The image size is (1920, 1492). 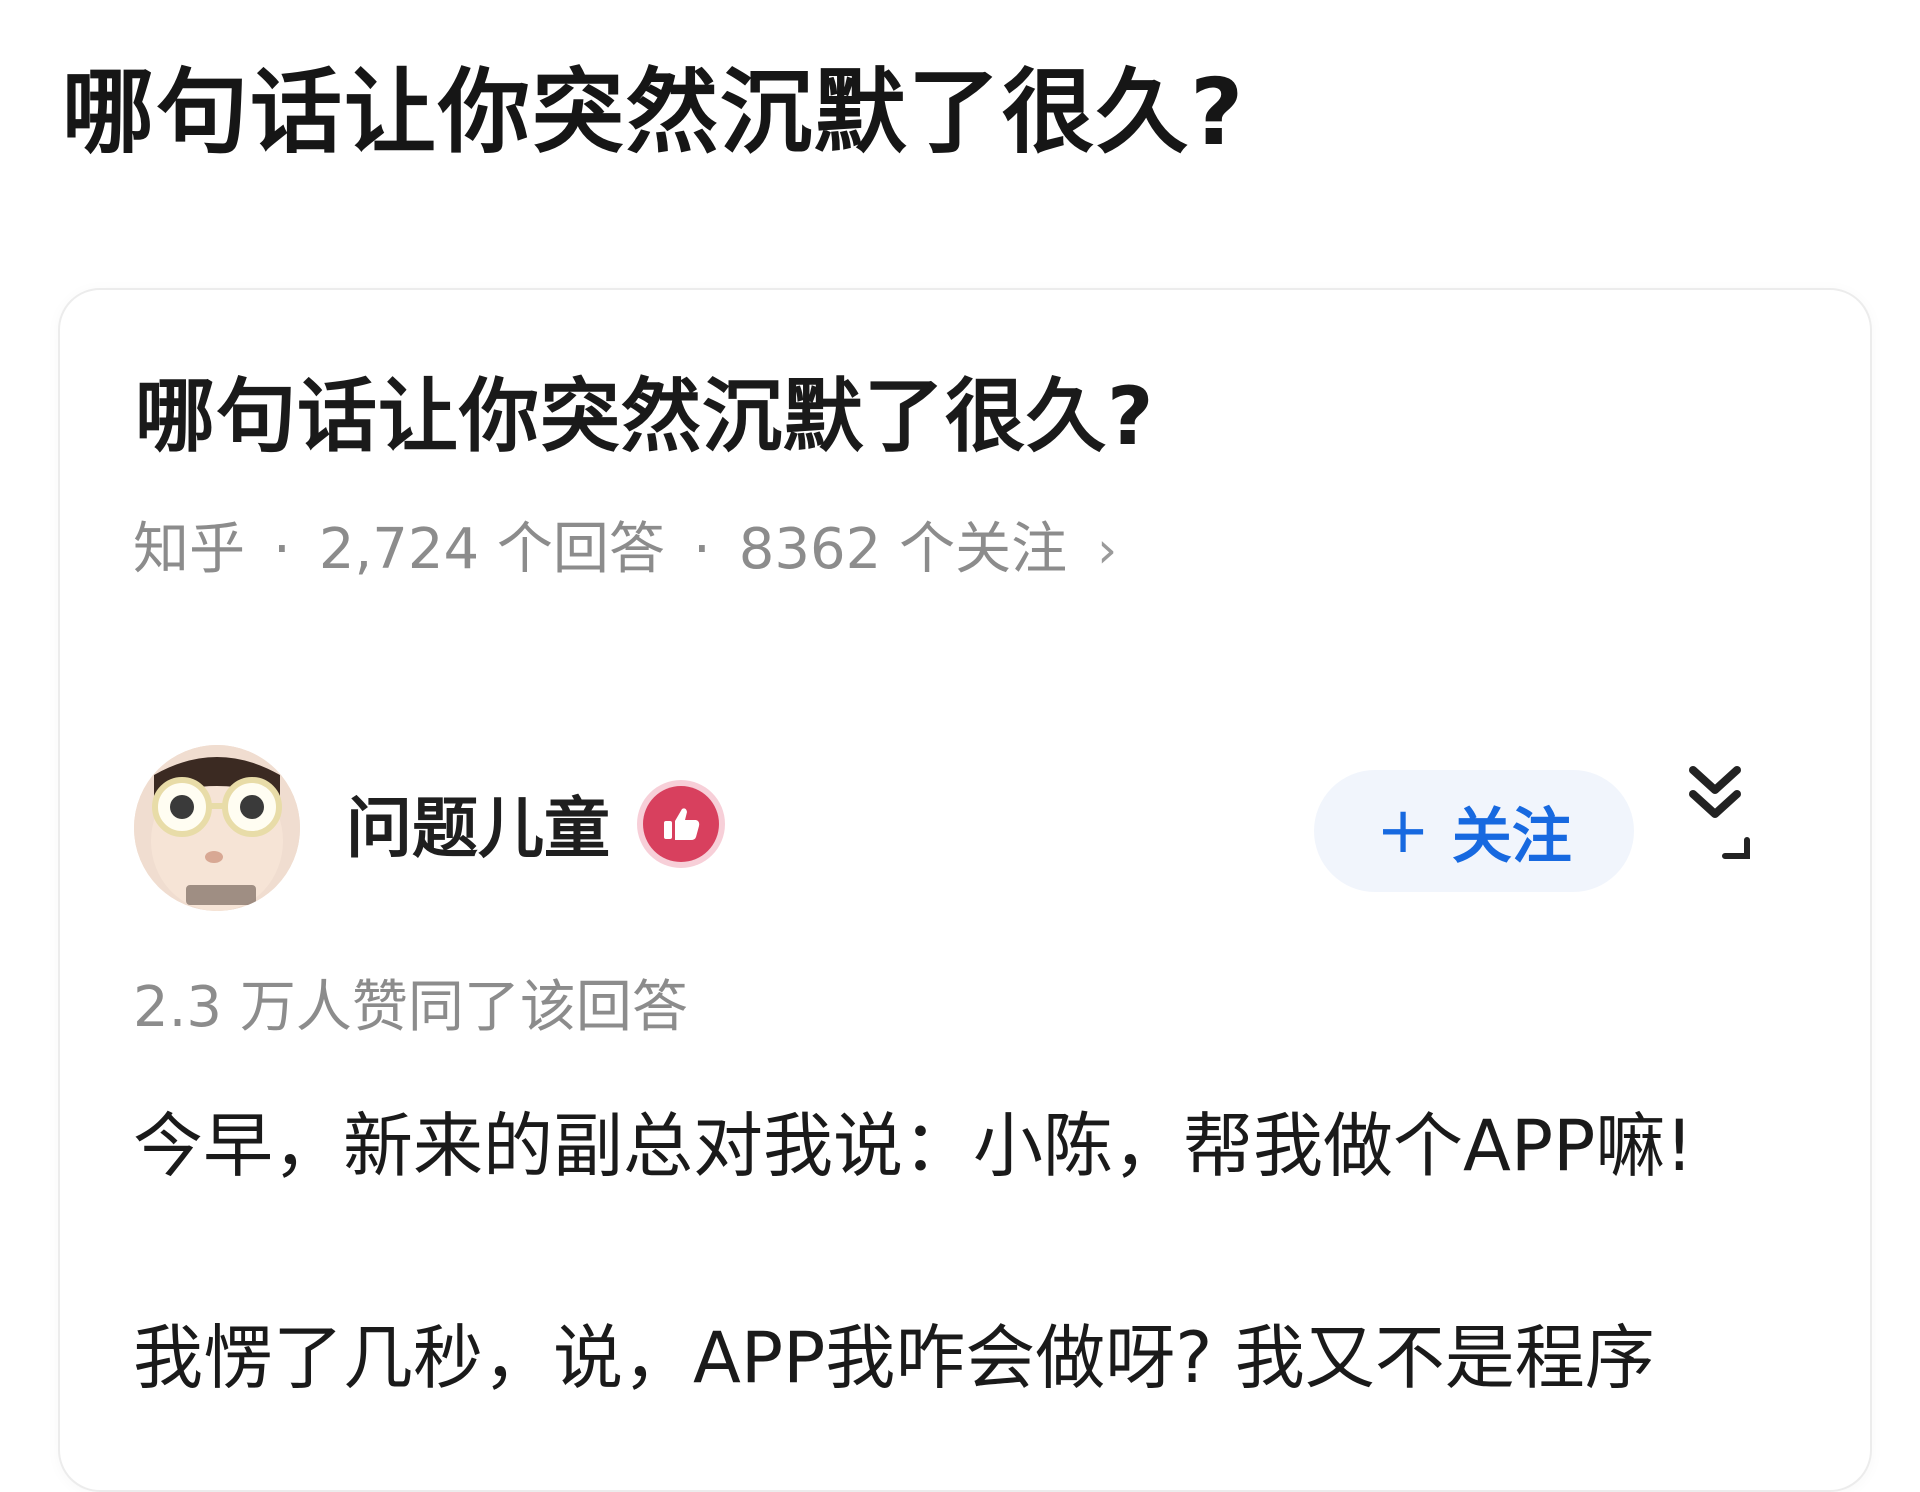 I want to click on meta-followers-count: 8362 个关注, so click(x=903, y=549).